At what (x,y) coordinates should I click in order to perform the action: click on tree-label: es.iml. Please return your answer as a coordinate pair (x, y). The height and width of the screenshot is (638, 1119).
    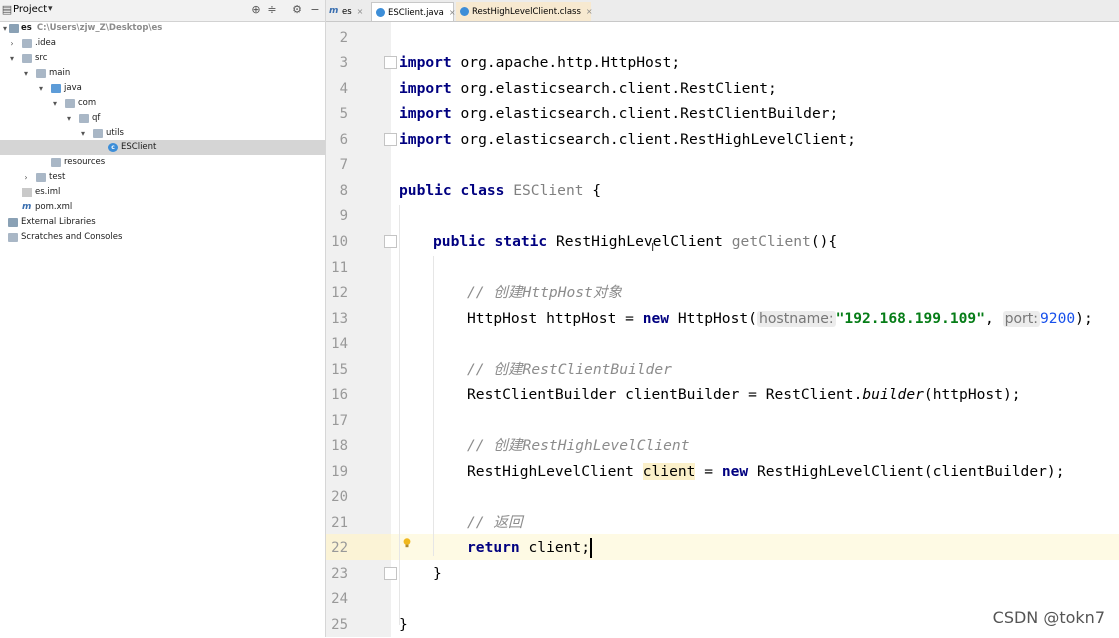
    Looking at the image, I should click on (48, 192).